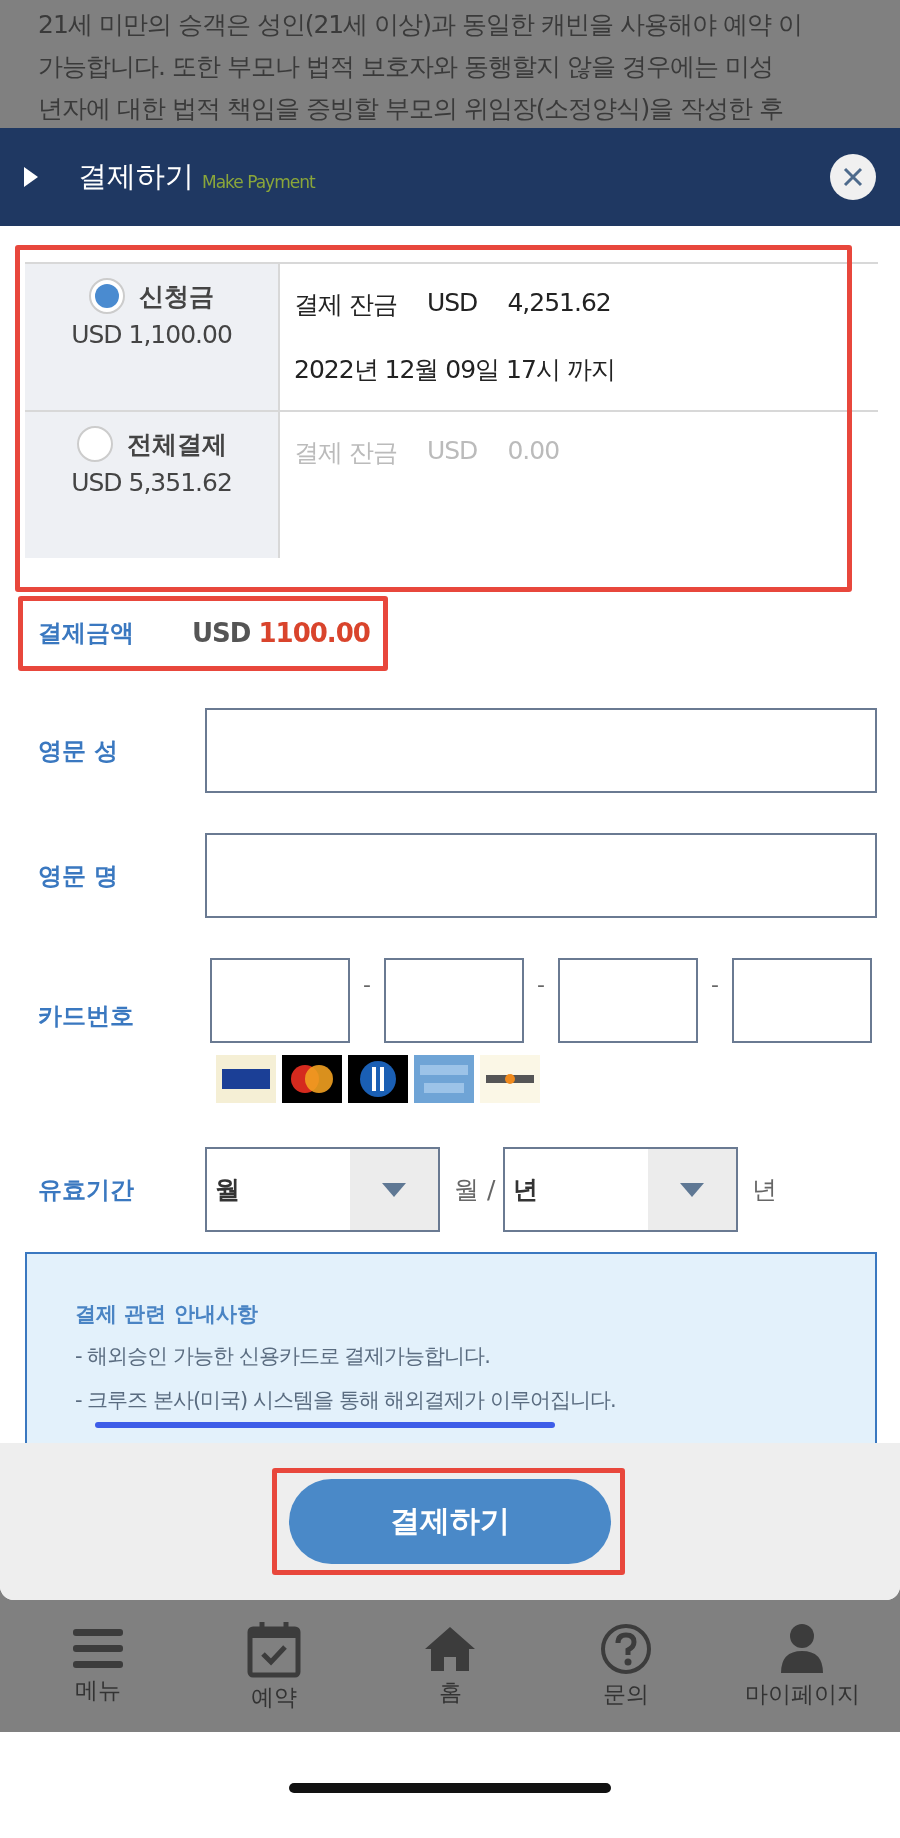 Image resolution: width=900 pixels, height=1838 pixels. I want to click on deadline-text: 2022년 12월 09일 17시 까지, so click(455, 370).